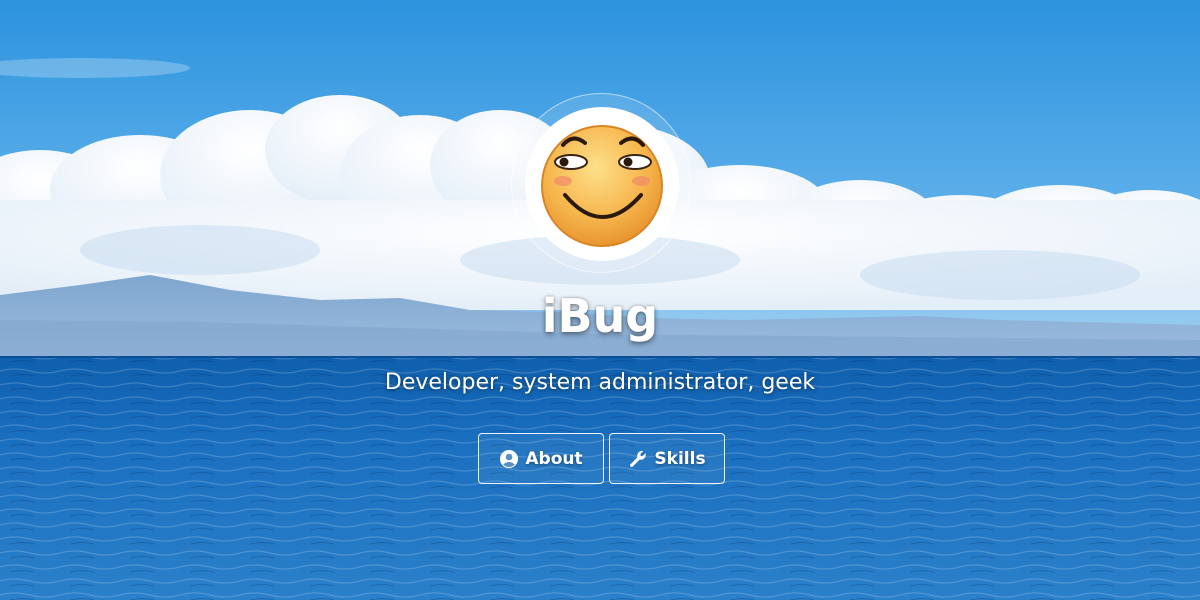  I want to click on site-tagline: Developer, system administrator, geek, so click(600, 382).